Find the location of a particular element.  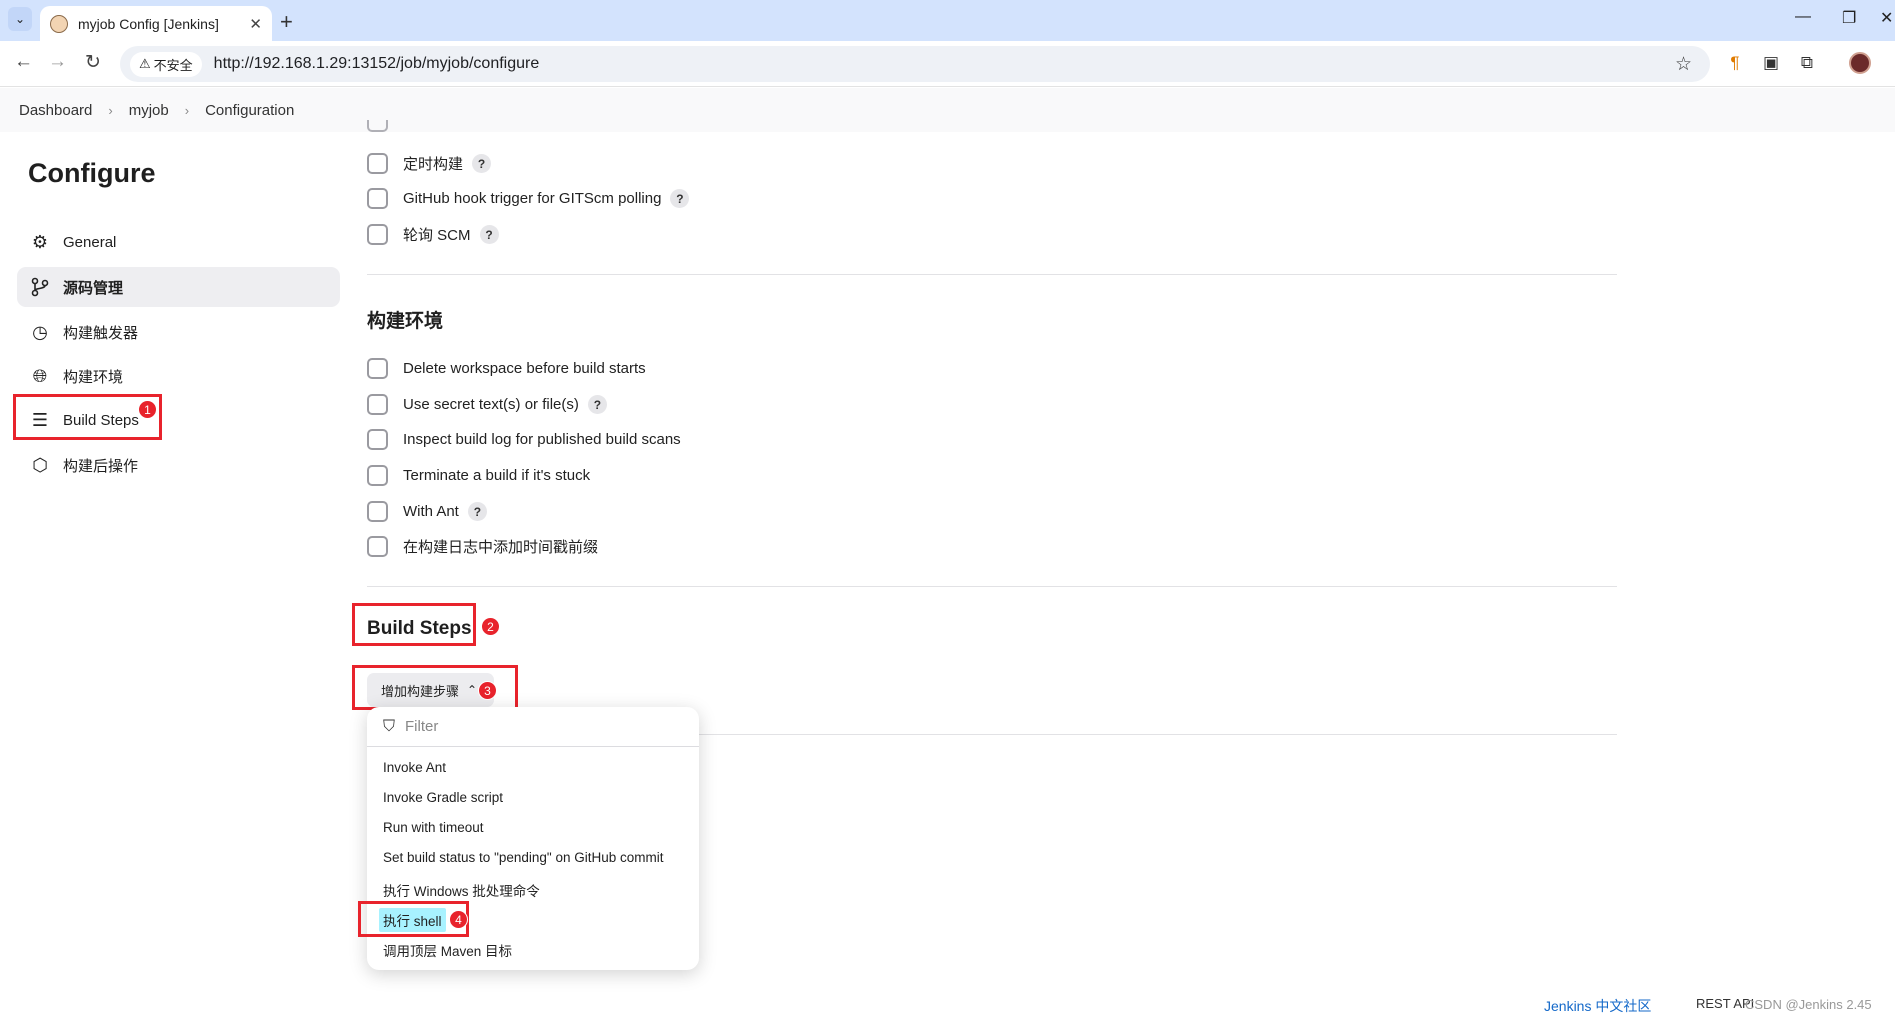

build-env-row: Use secret text(s) or file(s) ? is located at coordinates (487, 404).